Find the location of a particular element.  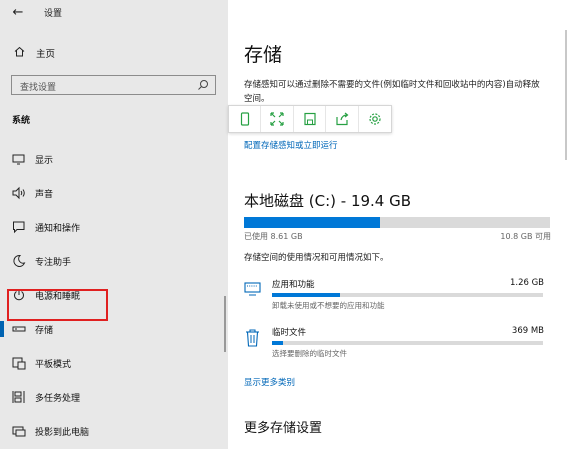

category-name: 临时文件 is located at coordinates (289, 333).